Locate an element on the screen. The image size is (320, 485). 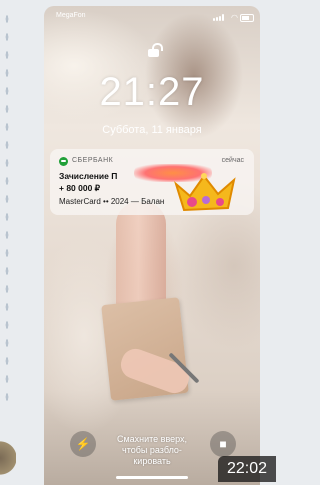
signal-icon is located at coordinates (218, 17).